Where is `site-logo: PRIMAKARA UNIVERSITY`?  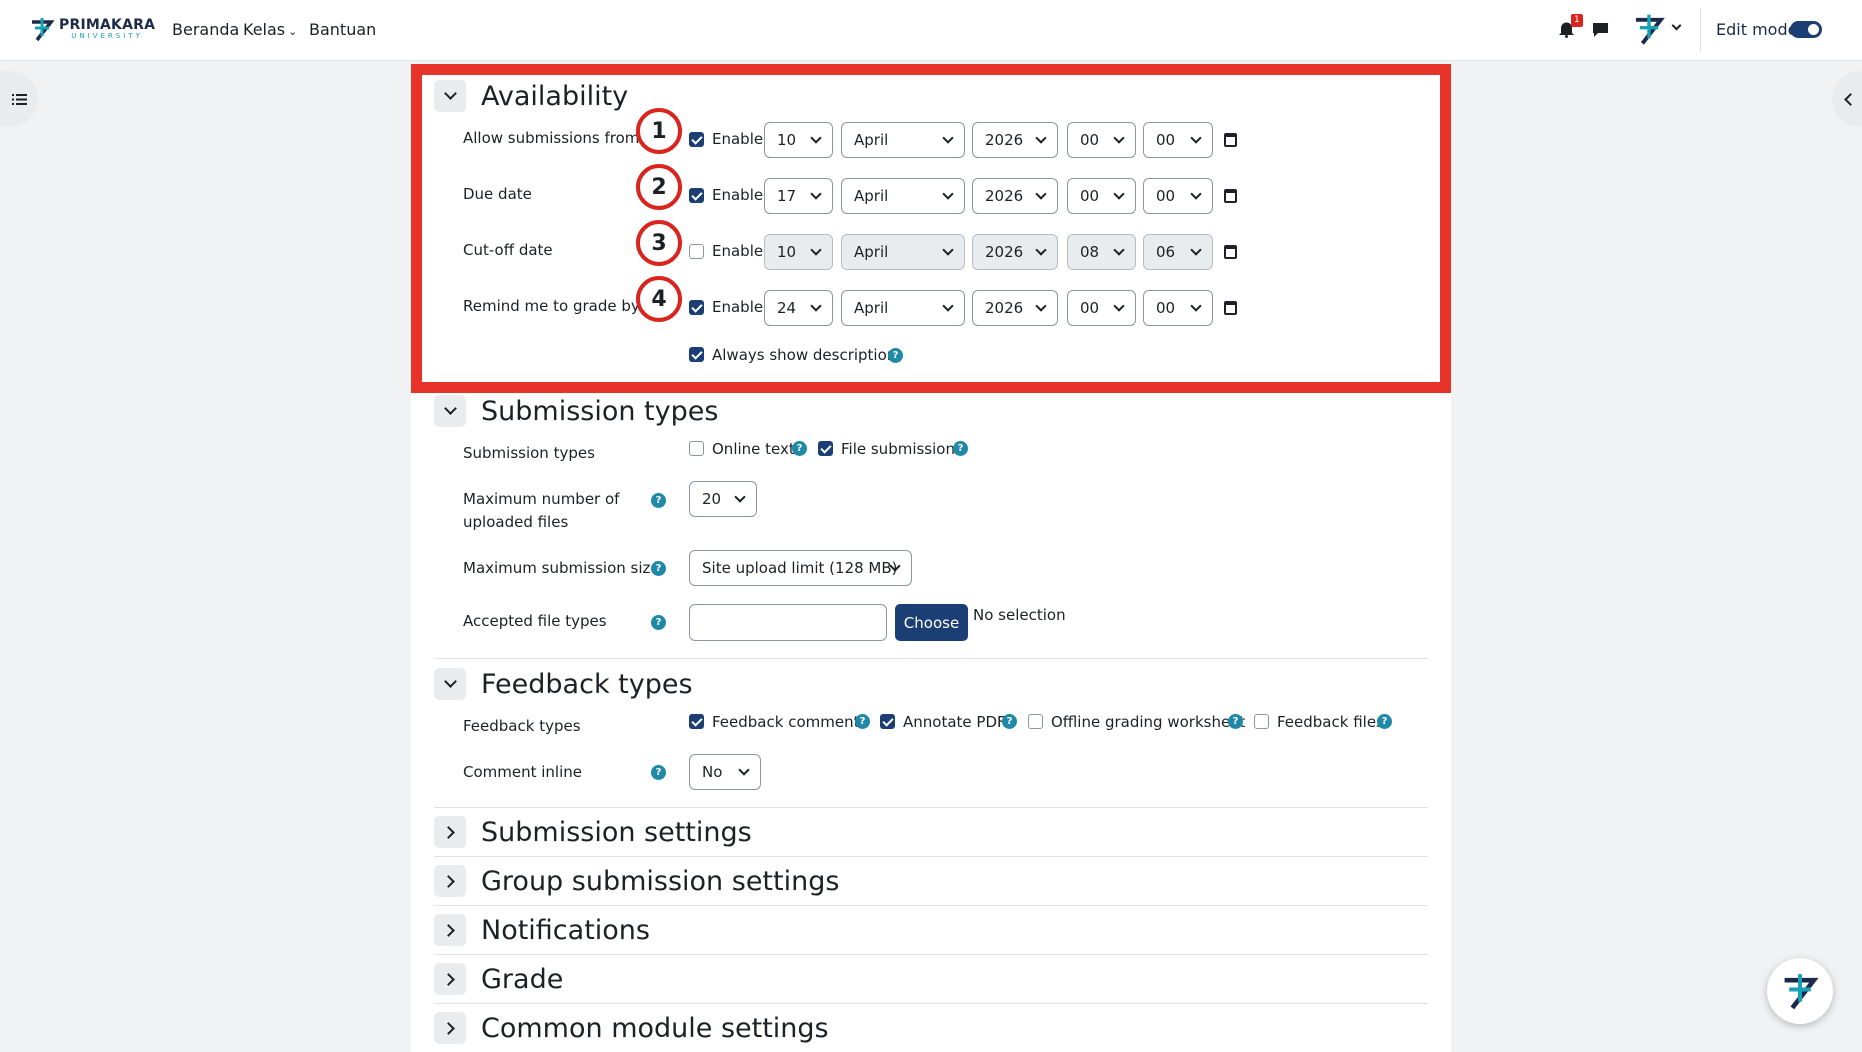
site-logo: PRIMAKARA UNIVERSITY is located at coordinates (92, 29).